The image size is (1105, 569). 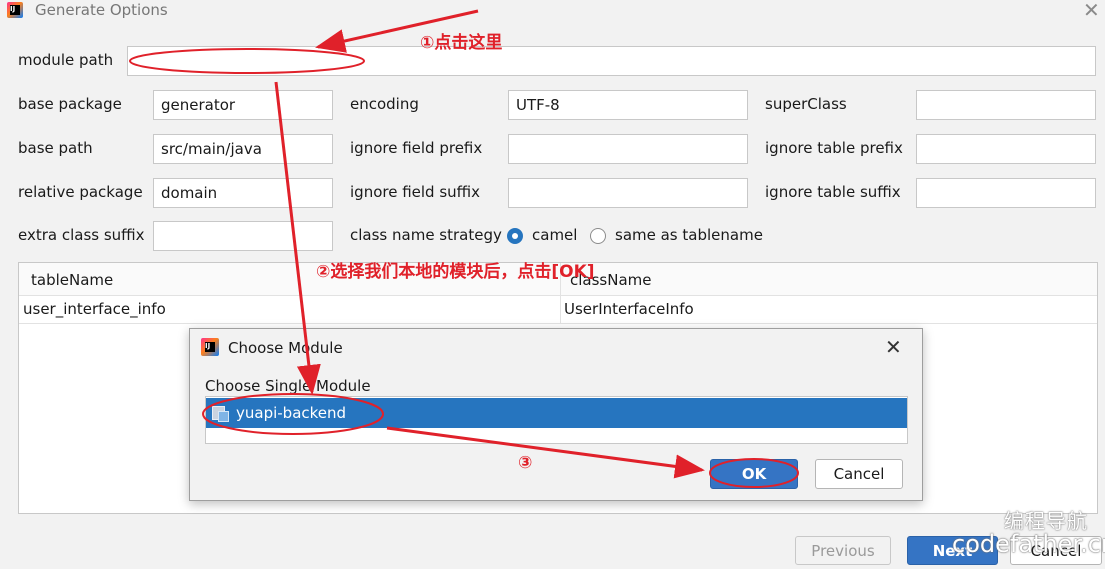 What do you see at coordinates (525, 463) in the screenshot?
I see `annotation-step-3: ③` at bounding box center [525, 463].